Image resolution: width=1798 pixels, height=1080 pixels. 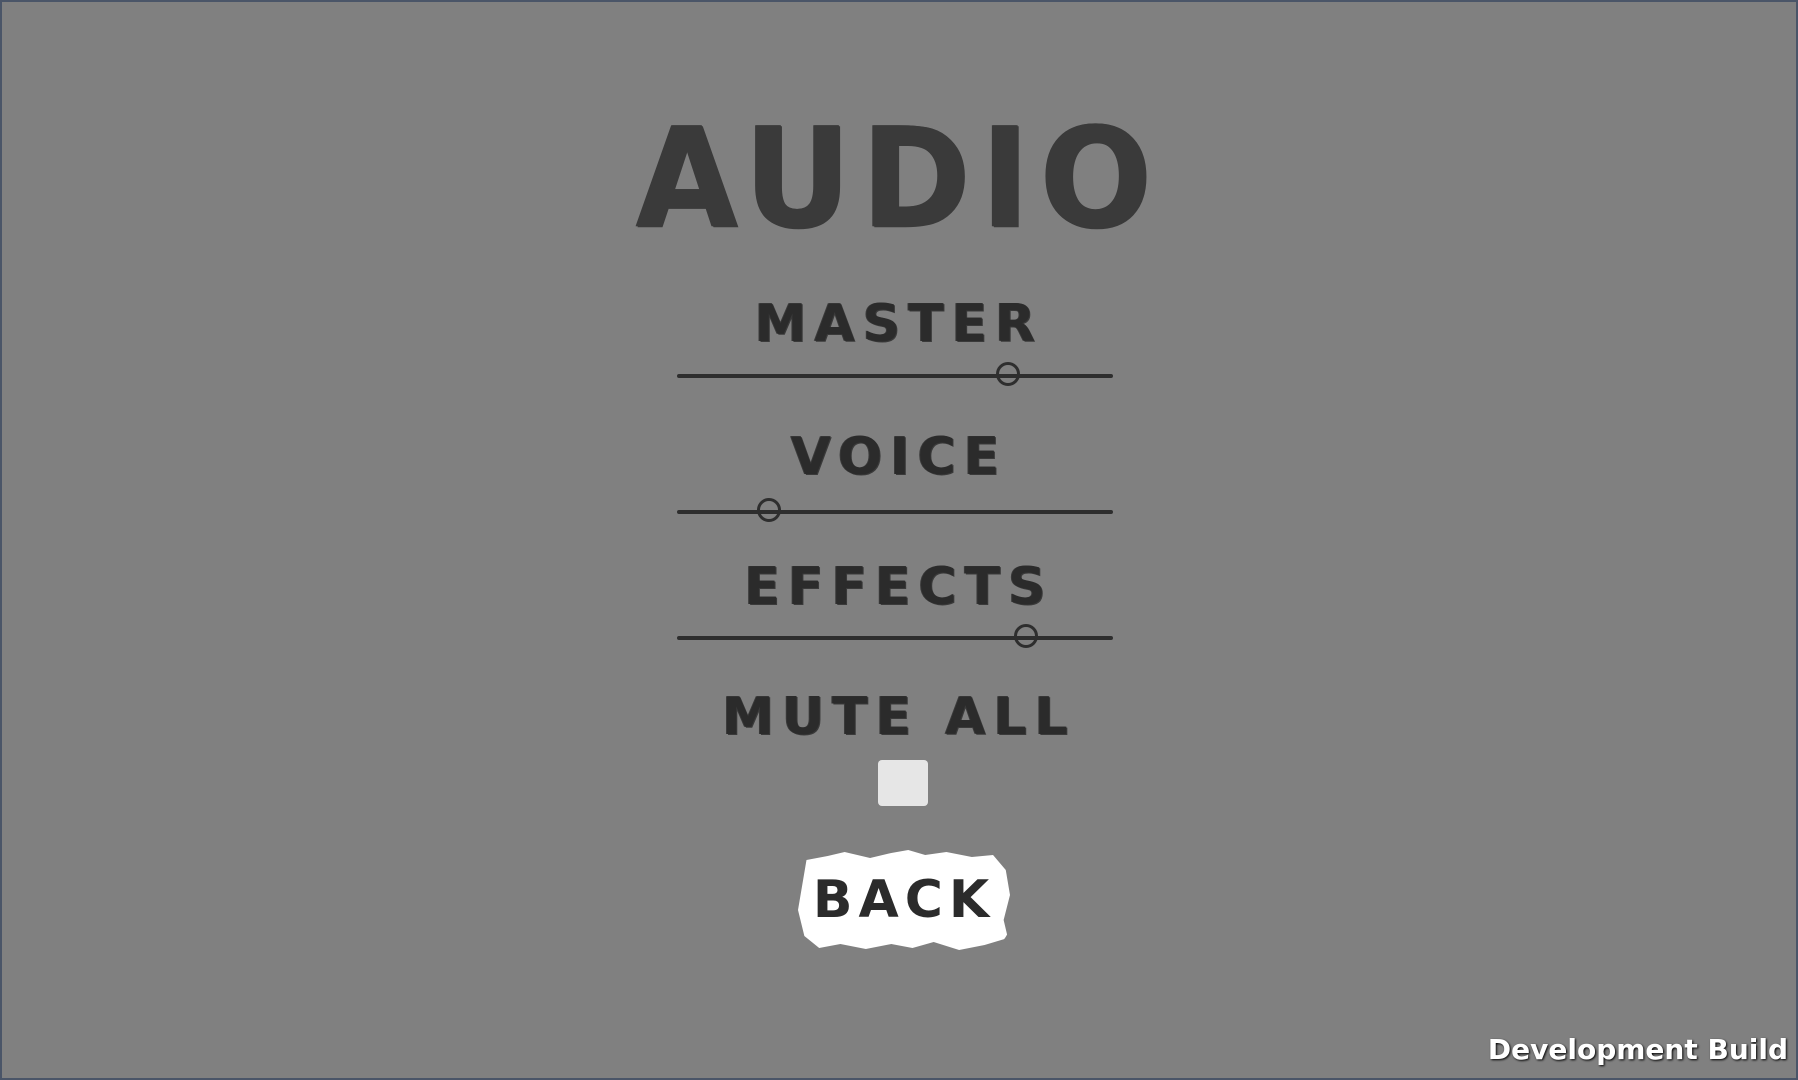 I want to click on mute-all-checkbox, so click(x=903, y=783).